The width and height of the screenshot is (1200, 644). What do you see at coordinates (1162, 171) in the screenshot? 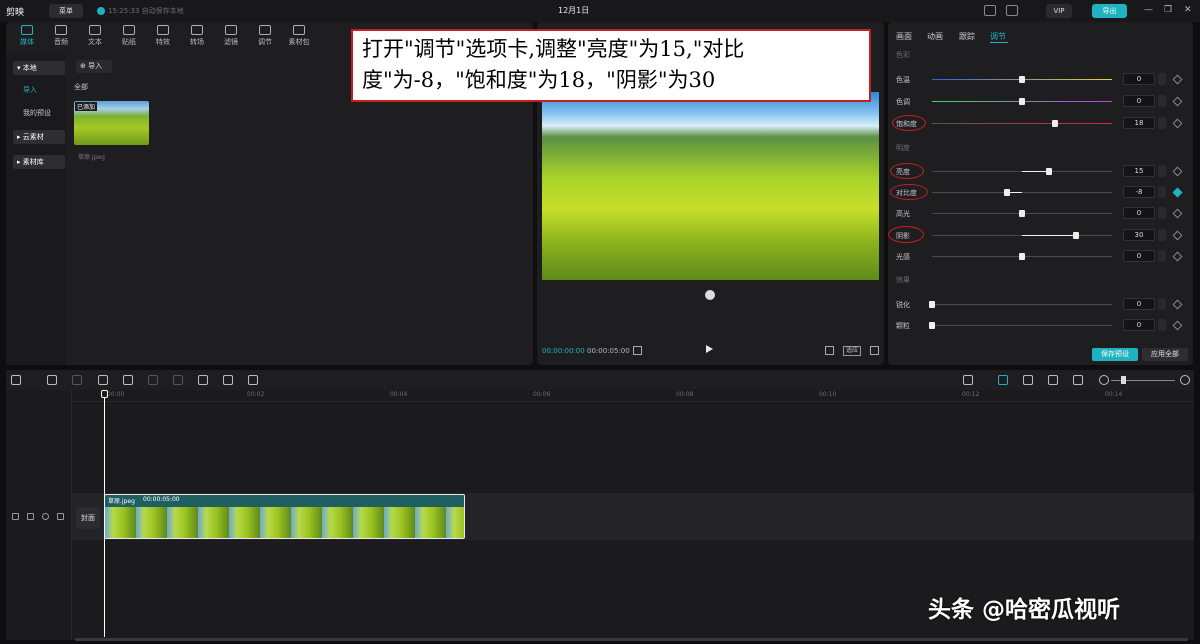
I see `stepper-brightness` at bounding box center [1162, 171].